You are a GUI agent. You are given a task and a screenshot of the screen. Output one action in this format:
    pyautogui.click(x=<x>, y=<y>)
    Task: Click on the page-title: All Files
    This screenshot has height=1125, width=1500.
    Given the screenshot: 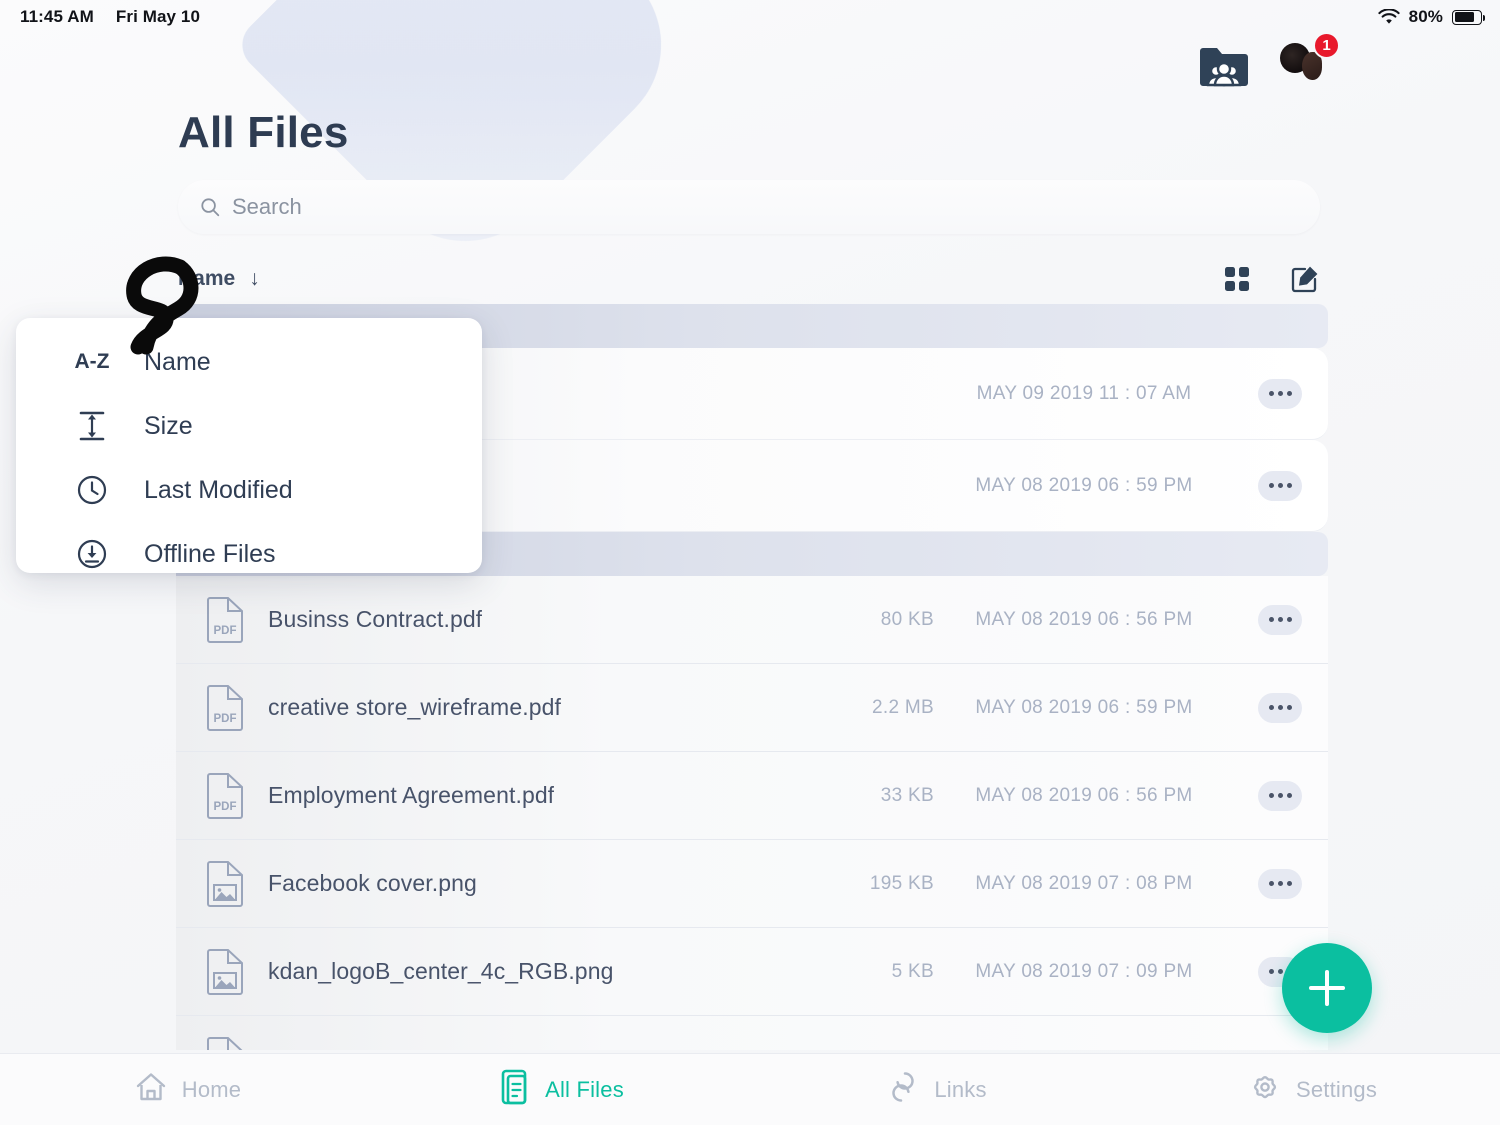 What is the action you would take?
    pyautogui.click(x=263, y=132)
    